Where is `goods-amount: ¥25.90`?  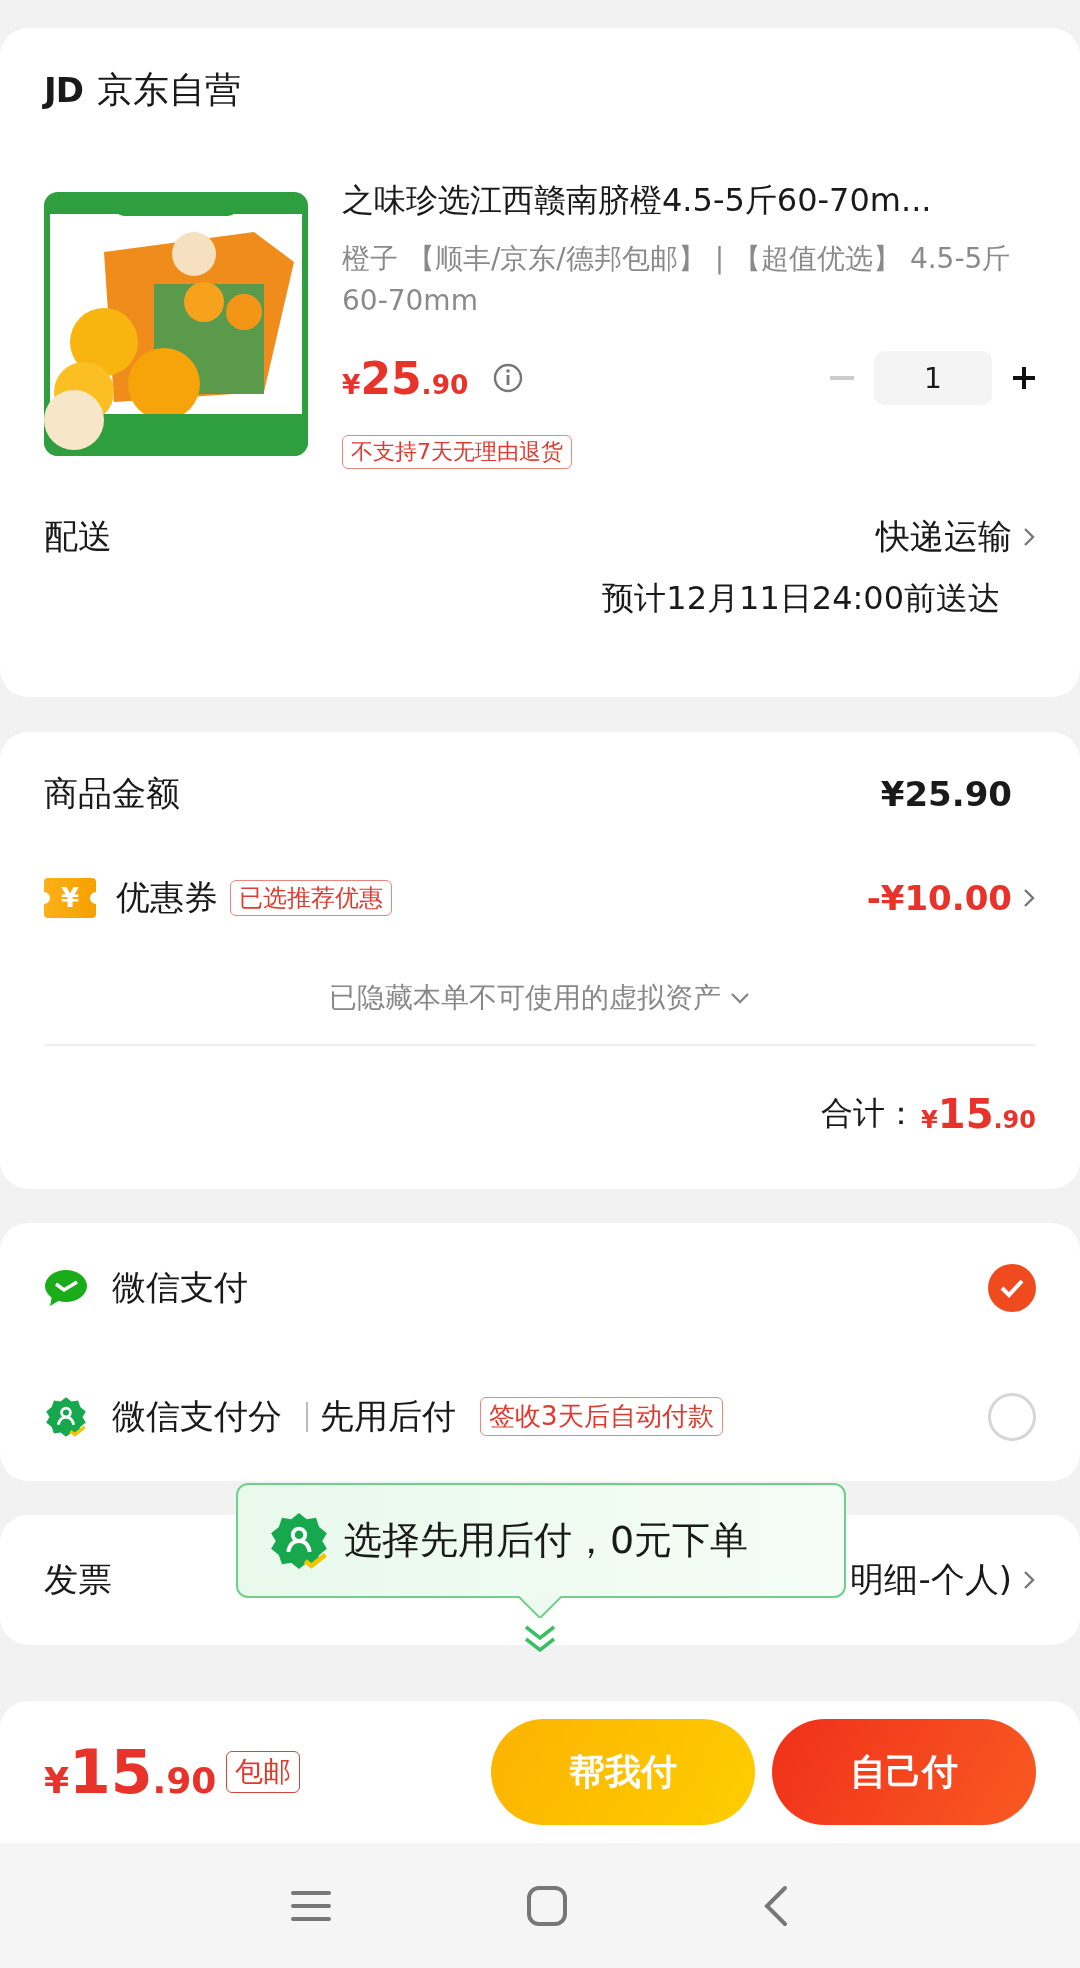
goods-amount: ¥25.90 is located at coordinates (946, 794).